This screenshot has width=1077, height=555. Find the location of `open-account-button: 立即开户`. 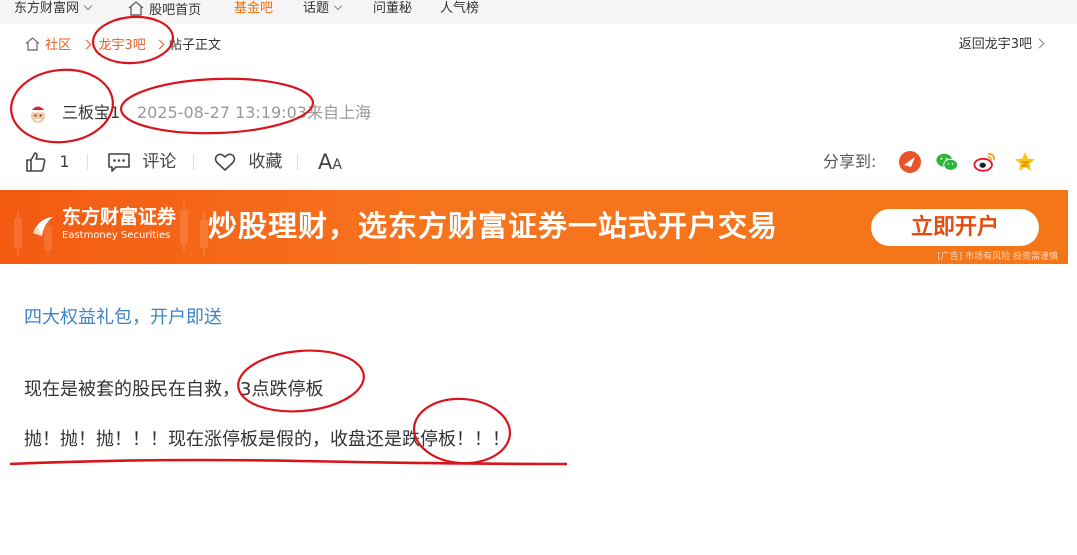

open-account-button: 立即开户 is located at coordinates (955, 227).